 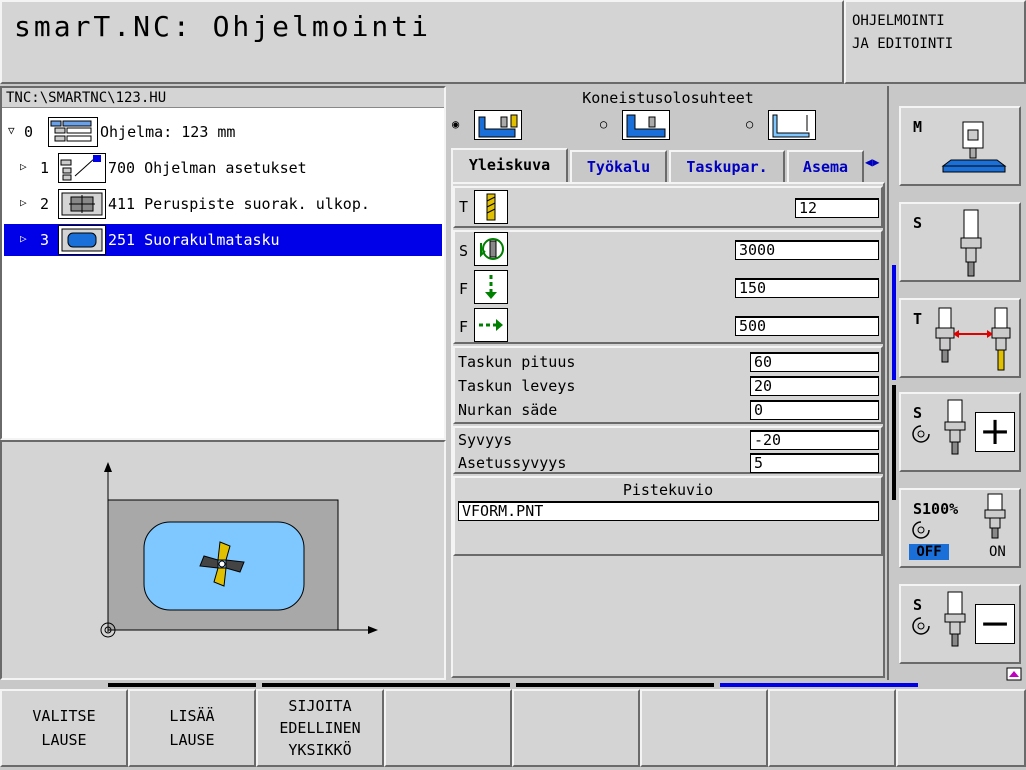 What do you see at coordinates (455, 124) in the screenshot?
I see `radio-condition-1: ◉` at bounding box center [455, 124].